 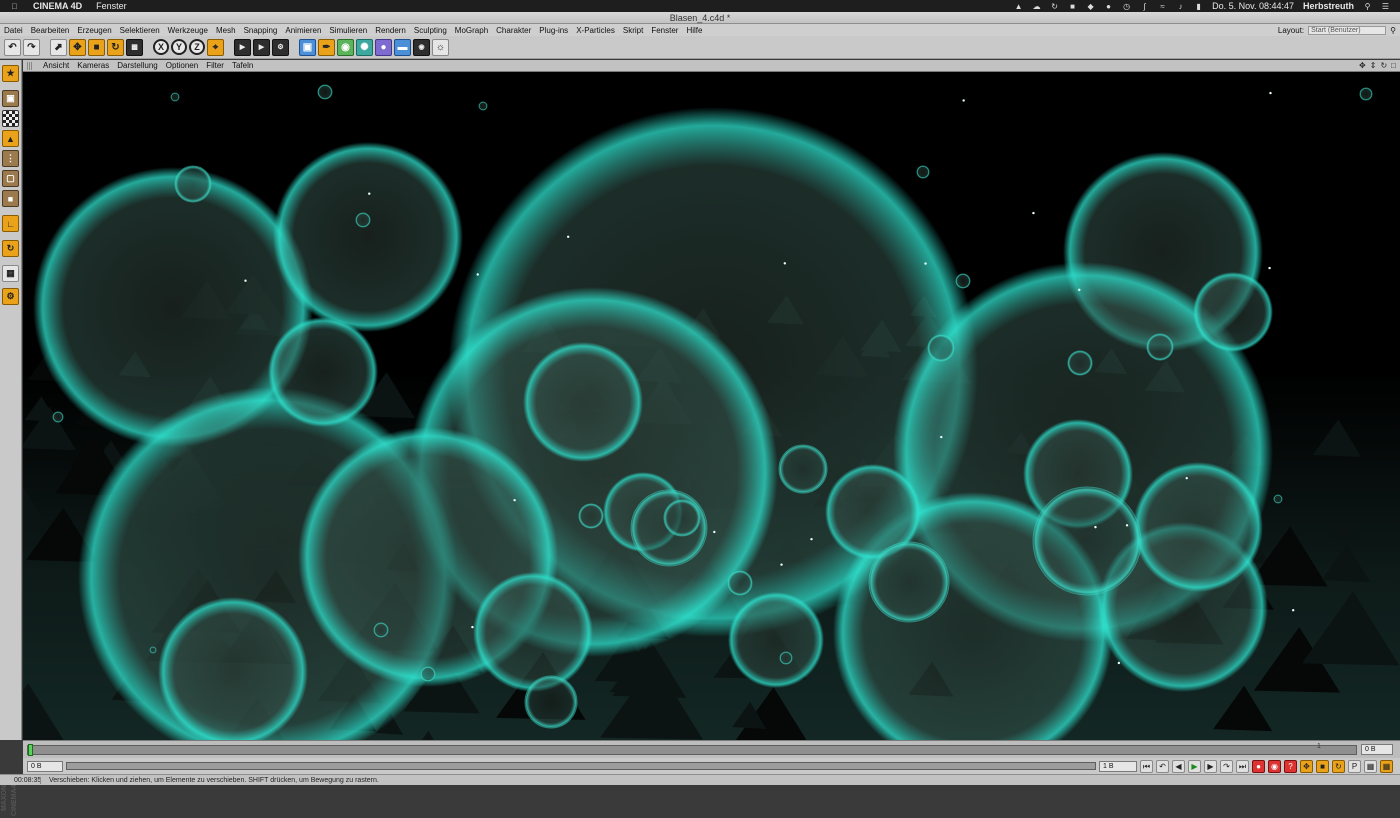 I want to click on scale-tool-icon: ■, so click(x=96, y=47).